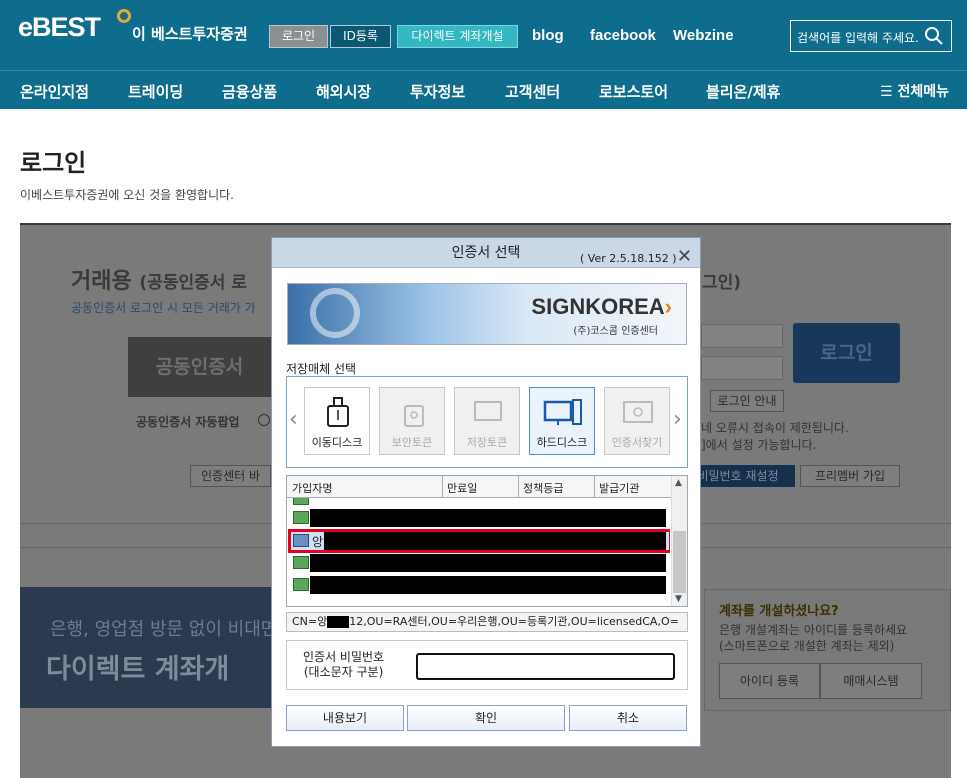 Image resolution: width=967 pixels, height=778 pixels. I want to click on list-scrollbar: ▲ ▼, so click(679, 541).